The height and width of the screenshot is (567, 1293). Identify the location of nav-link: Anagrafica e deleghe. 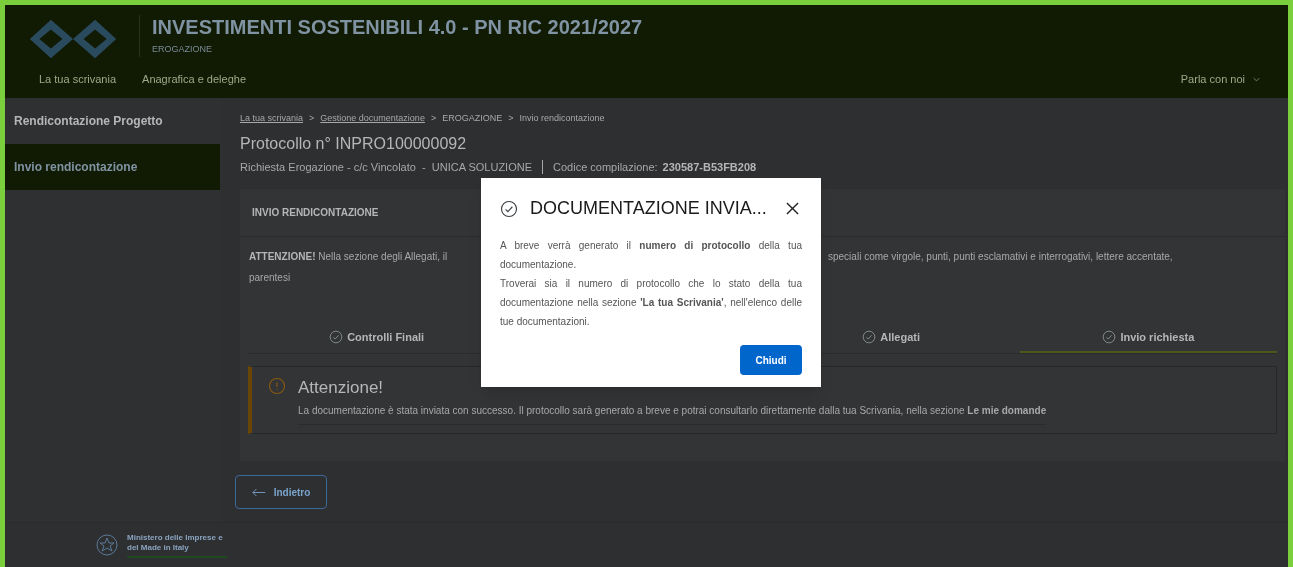
(194, 79).